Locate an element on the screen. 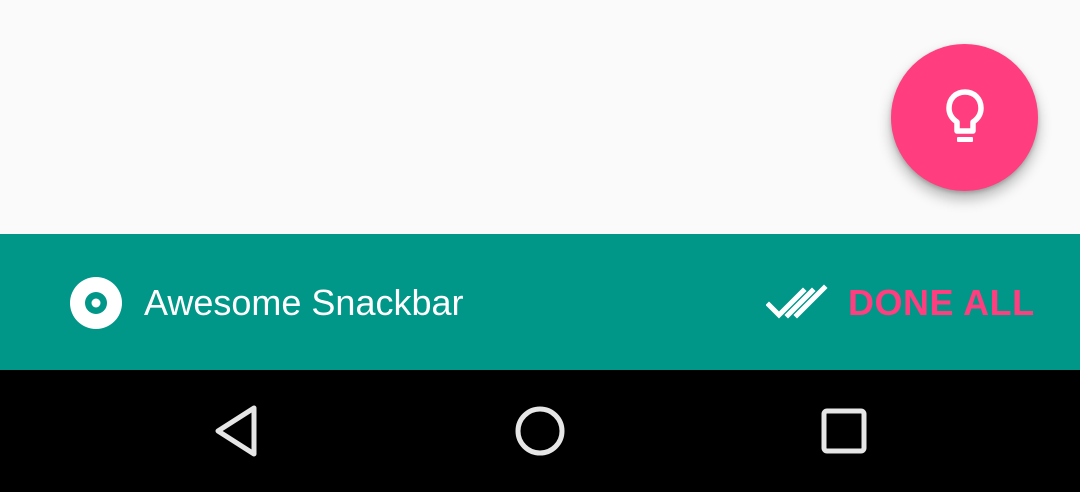 The image size is (1080, 492). recents-button is located at coordinates (844, 431).